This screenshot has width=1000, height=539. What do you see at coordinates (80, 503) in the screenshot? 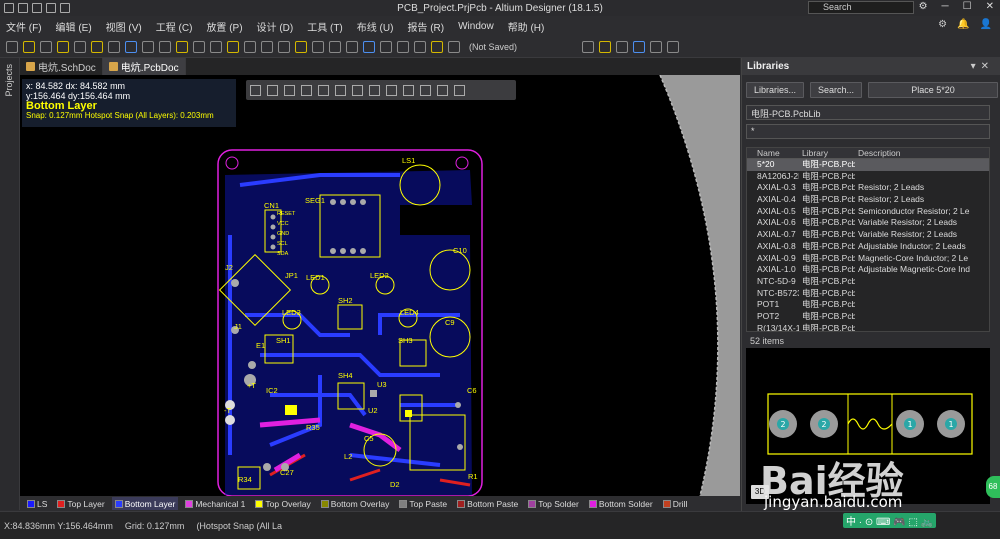
I see `layer-tab: Top Layer` at bounding box center [80, 503].